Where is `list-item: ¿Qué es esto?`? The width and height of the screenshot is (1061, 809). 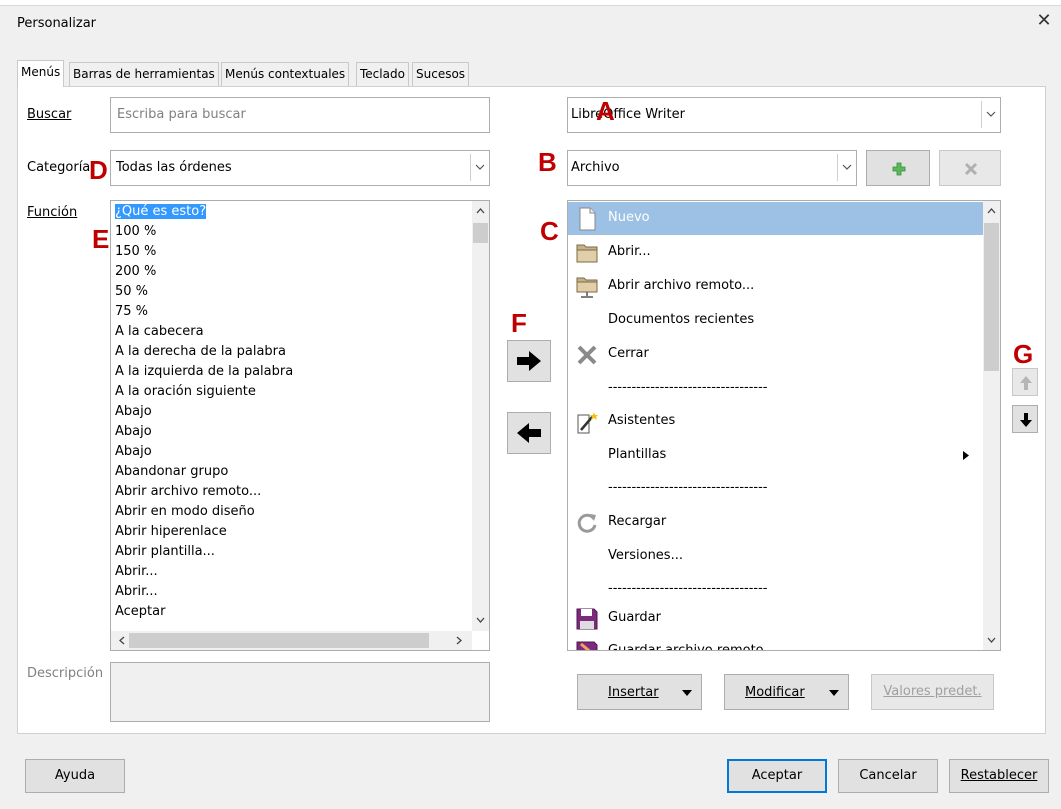 list-item: ¿Qué es esto? is located at coordinates (161, 212).